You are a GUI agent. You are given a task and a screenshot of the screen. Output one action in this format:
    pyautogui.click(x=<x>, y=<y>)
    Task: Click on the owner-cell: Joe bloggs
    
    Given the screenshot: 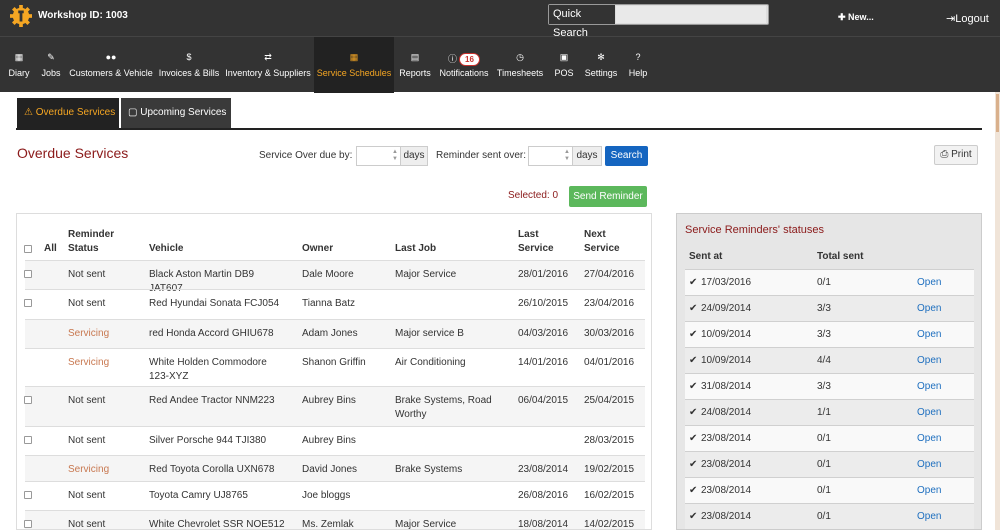 What is the action you would take?
    pyautogui.click(x=326, y=495)
    